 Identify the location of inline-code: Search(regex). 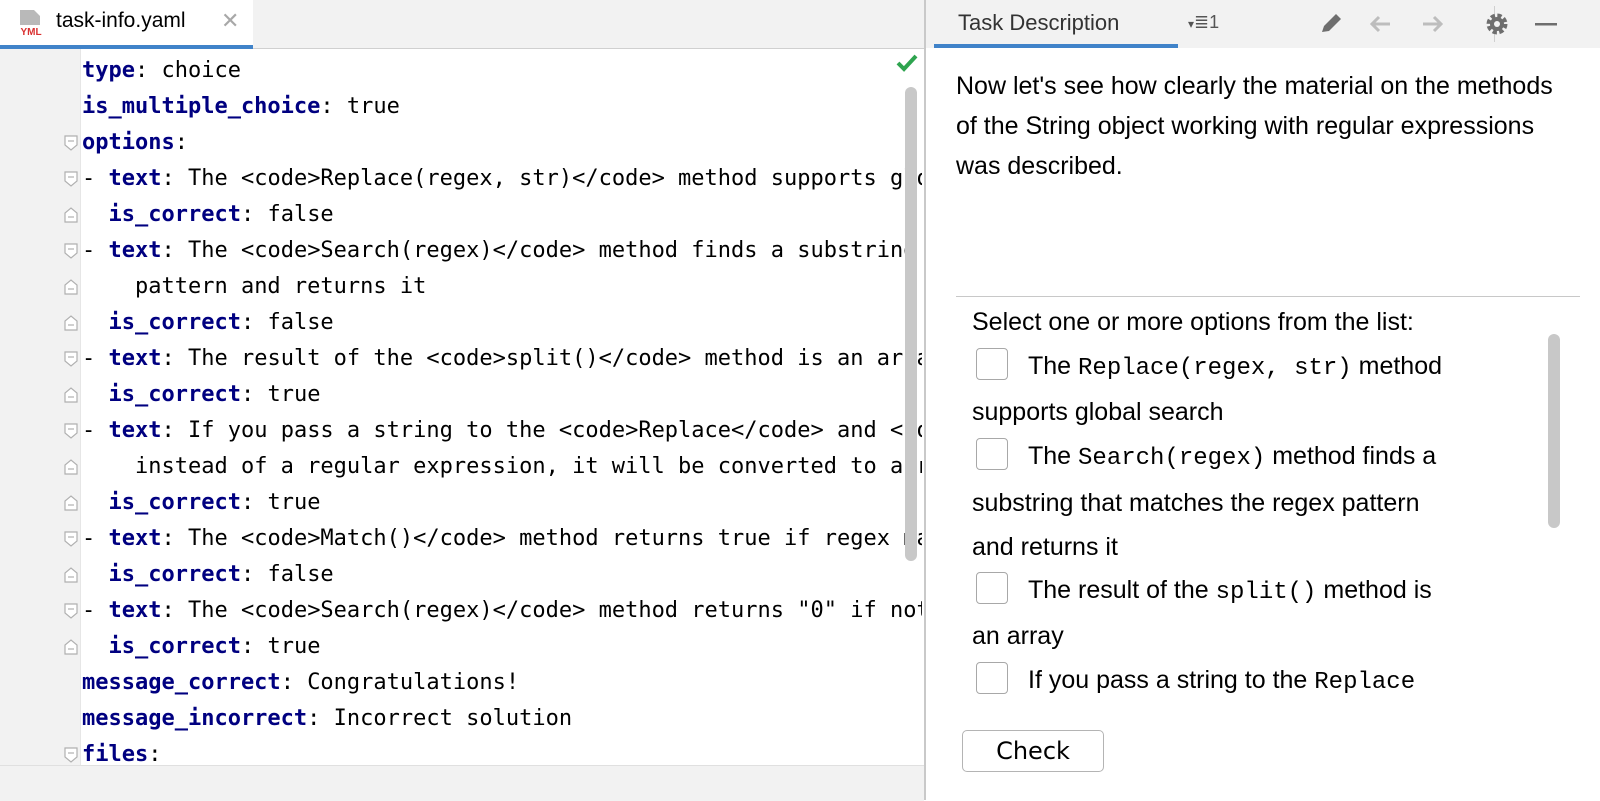
(1172, 458).